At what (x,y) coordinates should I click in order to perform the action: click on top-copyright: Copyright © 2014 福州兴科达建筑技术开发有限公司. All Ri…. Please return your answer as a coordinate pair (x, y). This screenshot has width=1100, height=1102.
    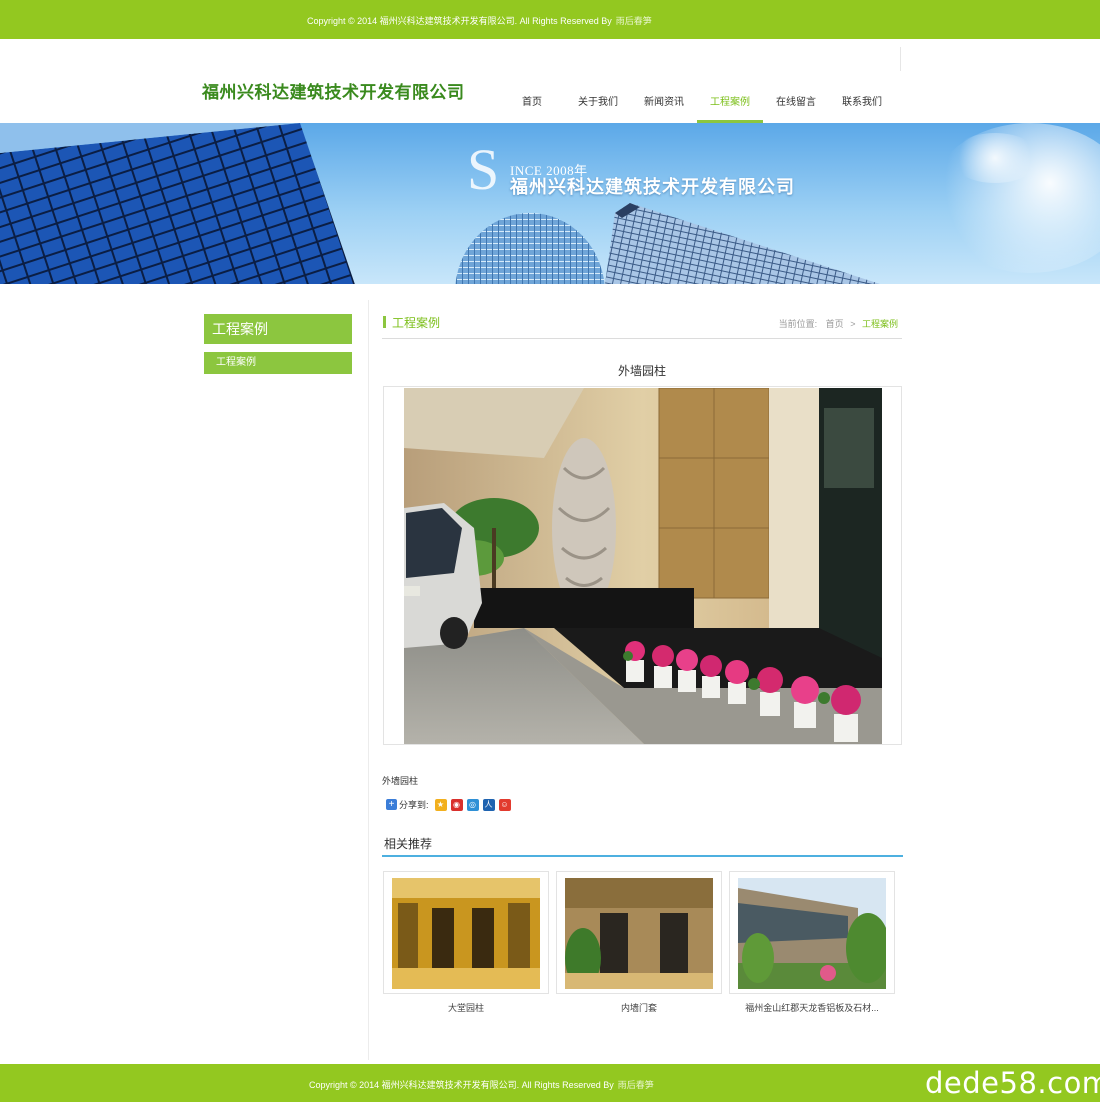
    Looking at the image, I should click on (479, 20).